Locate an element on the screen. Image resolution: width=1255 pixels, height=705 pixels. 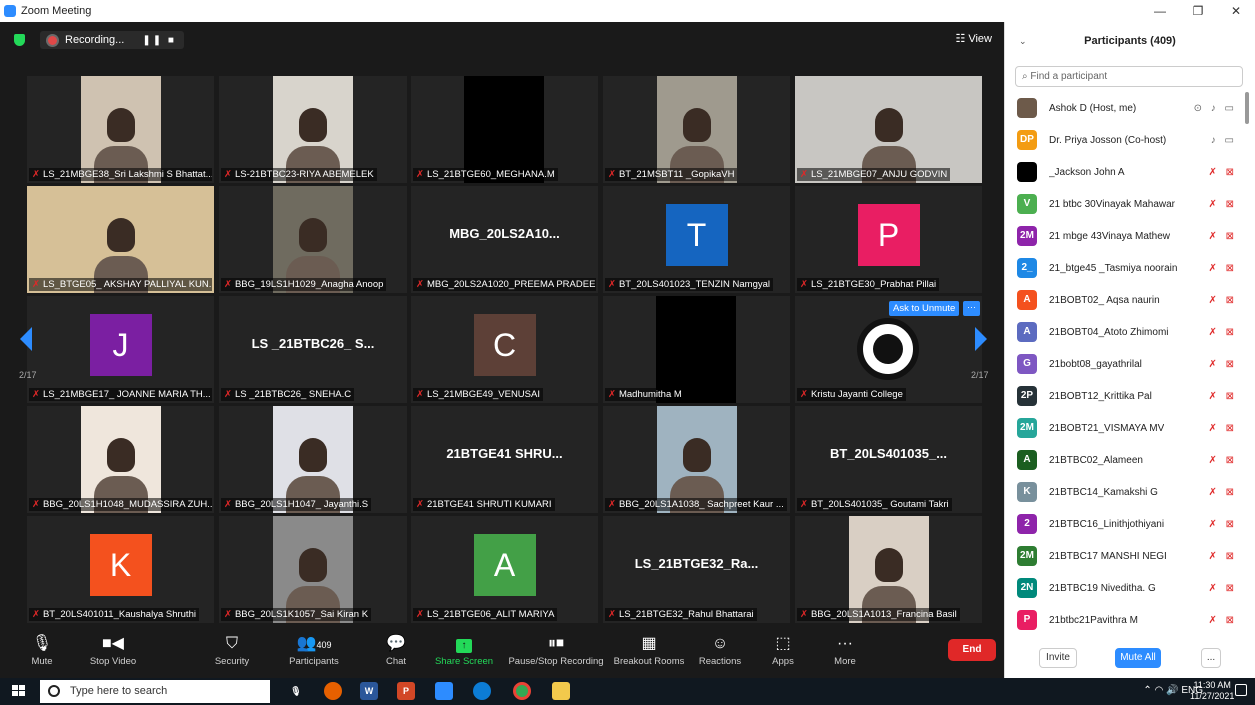
next-page-icon is located at coordinates (981, 339).